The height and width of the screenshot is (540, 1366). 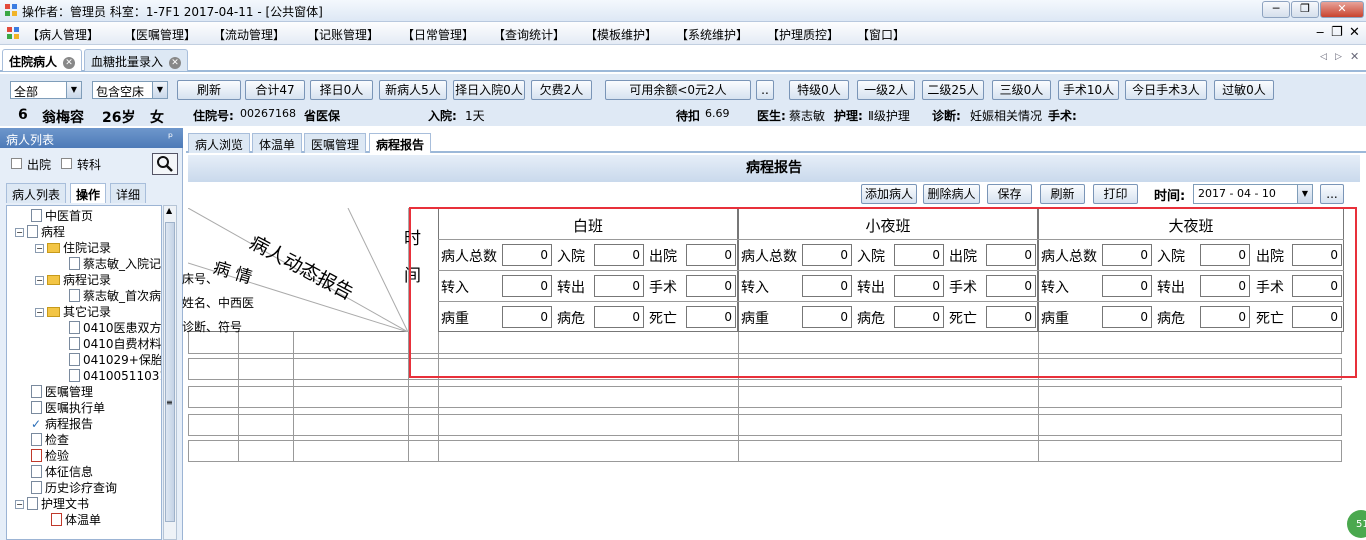 What do you see at coordinates (73, 248) in the screenshot?
I see `tree-item-admit-record: − 住院记录` at bounding box center [73, 248].